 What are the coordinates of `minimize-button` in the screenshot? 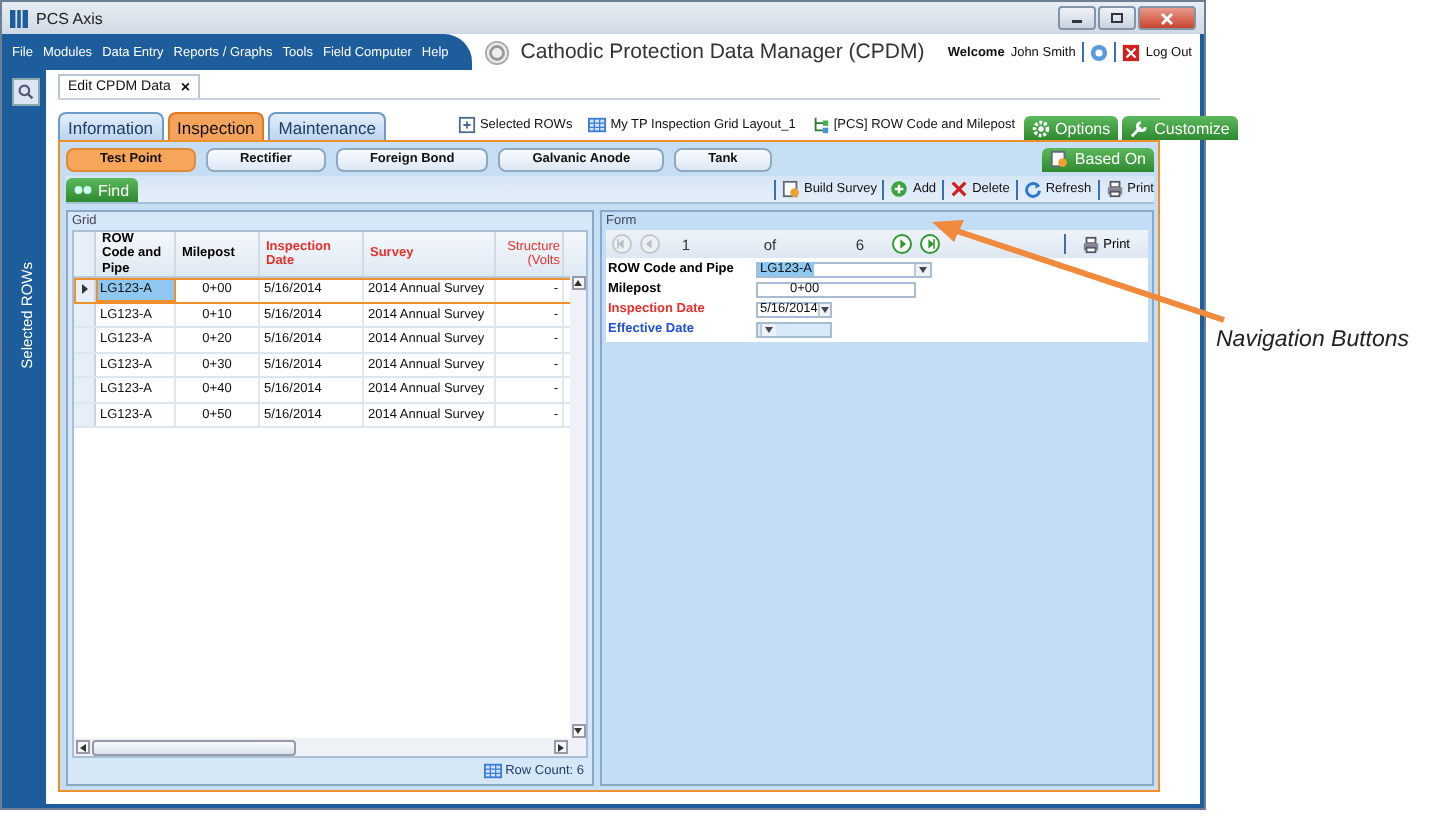 It's located at (1077, 18).